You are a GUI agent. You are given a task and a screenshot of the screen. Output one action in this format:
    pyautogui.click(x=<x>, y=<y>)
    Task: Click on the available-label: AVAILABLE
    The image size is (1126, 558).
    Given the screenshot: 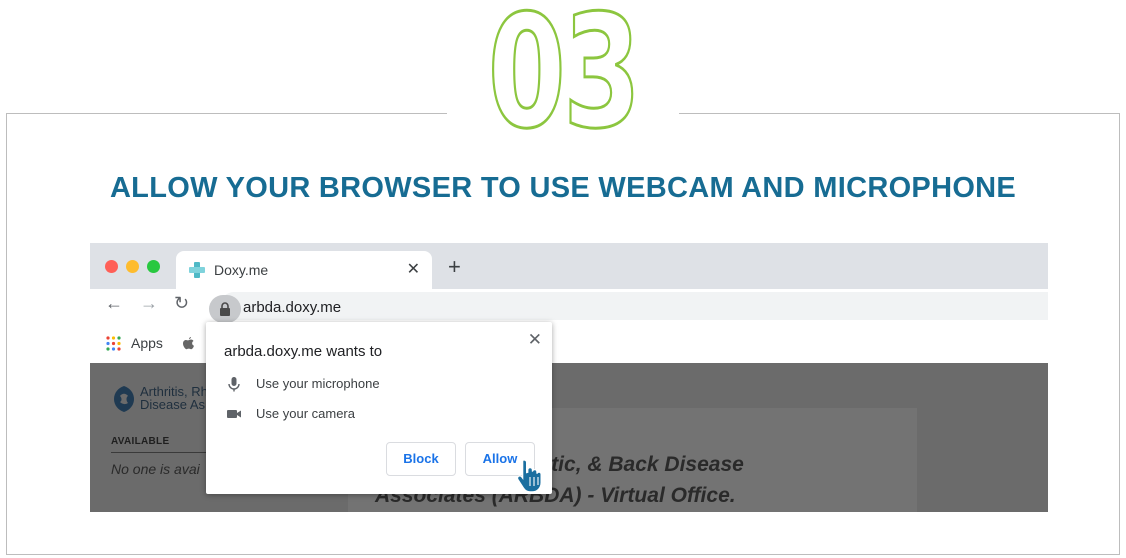 What is the action you would take?
    pyautogui.click(x=140, y=441)
    